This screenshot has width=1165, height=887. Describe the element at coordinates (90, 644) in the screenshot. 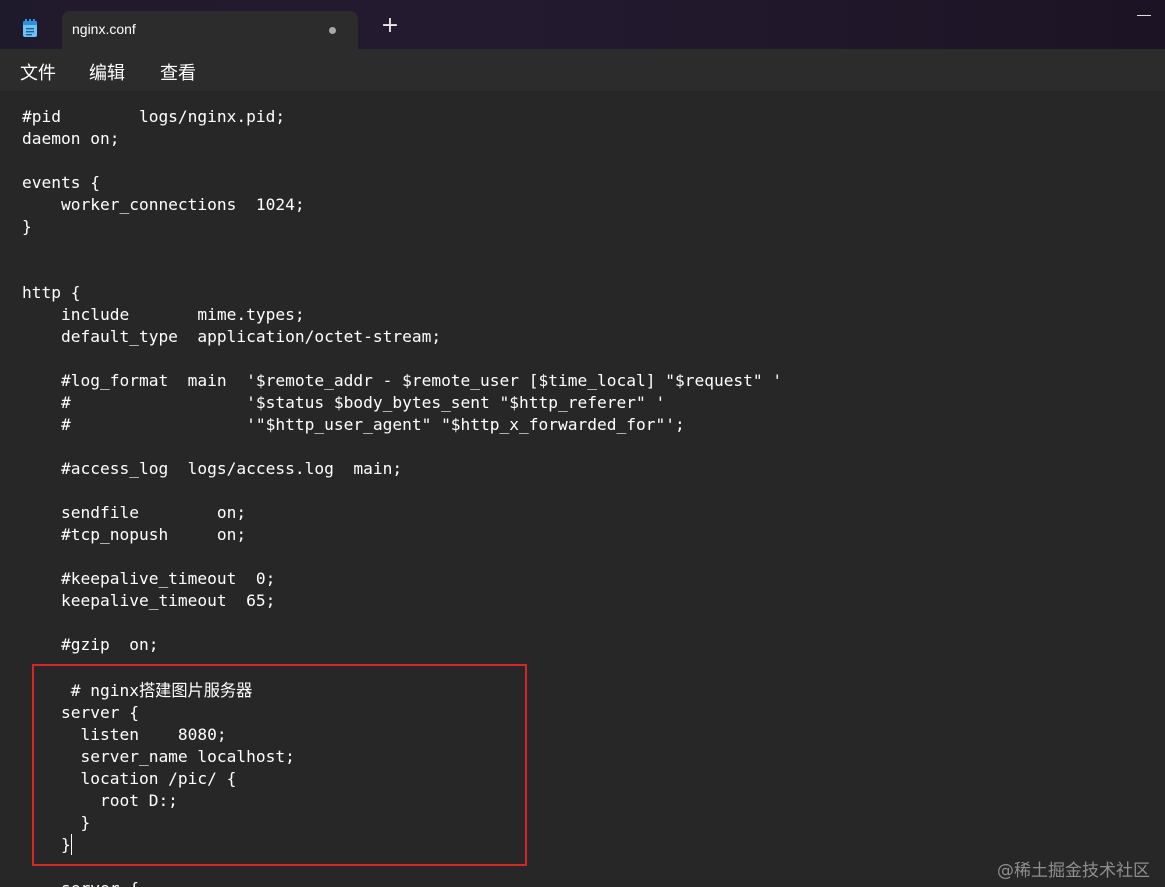

I see `code-line: #gzip on;` at that location.